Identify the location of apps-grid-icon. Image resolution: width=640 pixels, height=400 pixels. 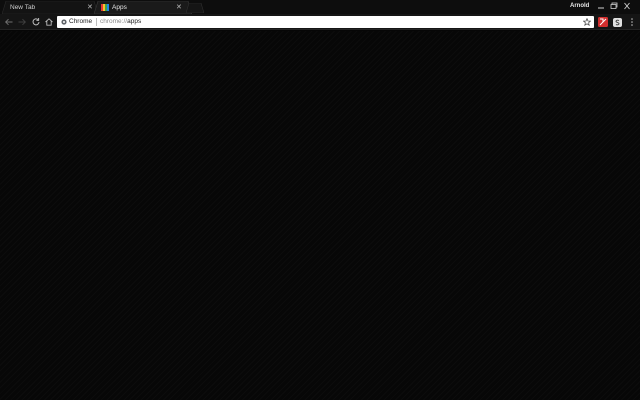
(105, 7).